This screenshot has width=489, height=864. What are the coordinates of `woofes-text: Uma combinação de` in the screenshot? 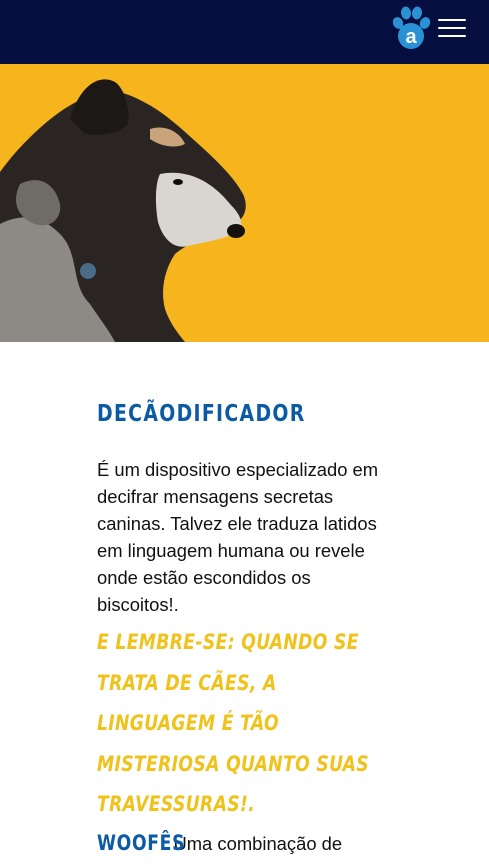 It's located at (258, 843).